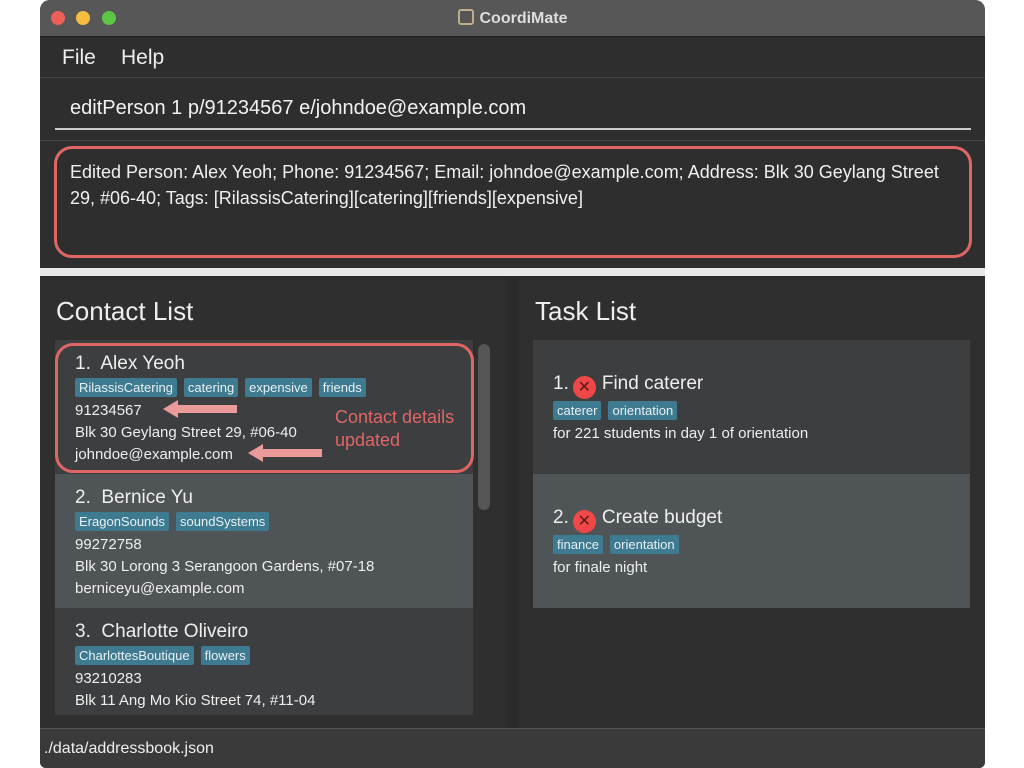 The image size is (1024, 768). I want to click on highlight-outline, so click(513, 202).